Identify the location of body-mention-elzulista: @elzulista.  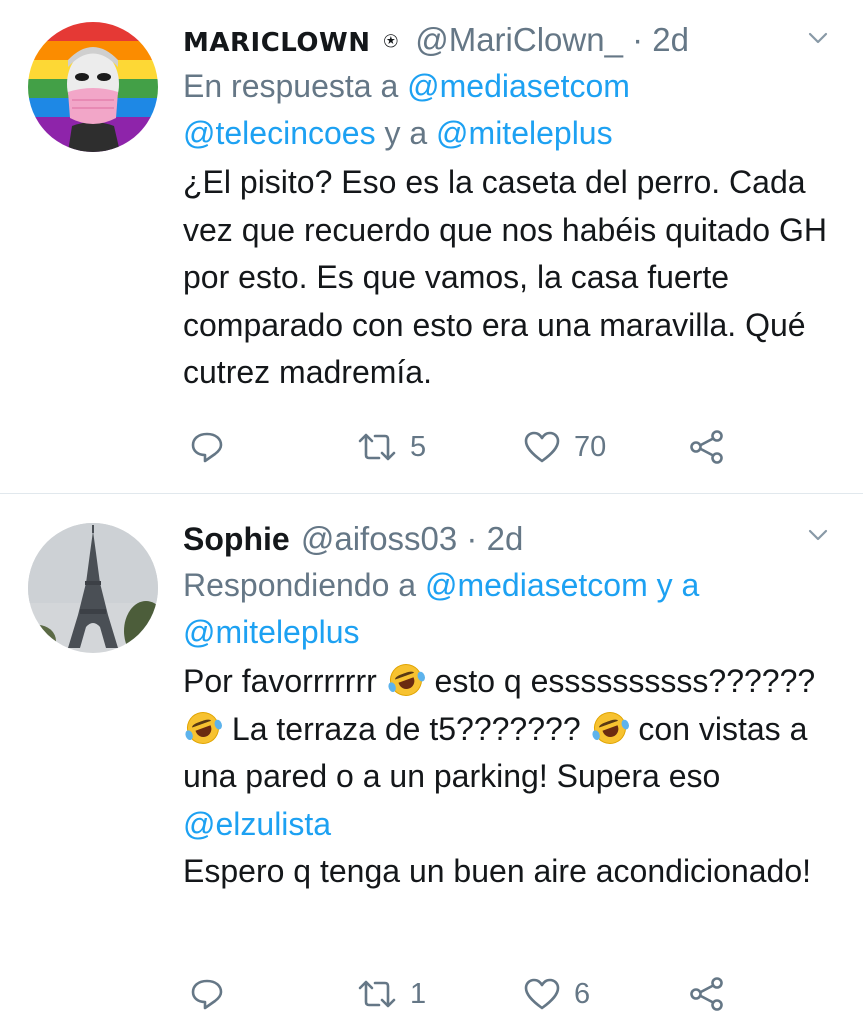
(257, 824).